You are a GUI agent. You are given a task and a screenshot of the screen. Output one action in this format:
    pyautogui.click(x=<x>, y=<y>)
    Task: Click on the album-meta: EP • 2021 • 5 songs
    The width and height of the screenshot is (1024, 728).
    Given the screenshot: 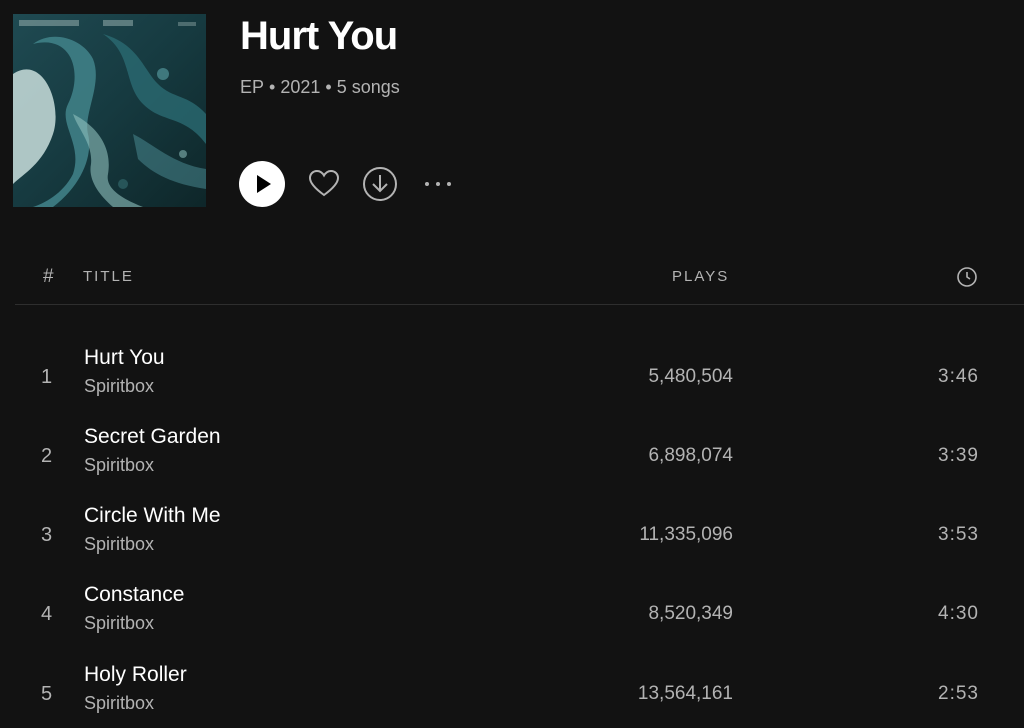 What is the action you would take?
    pyautogui.click(x=320, y=87)
    